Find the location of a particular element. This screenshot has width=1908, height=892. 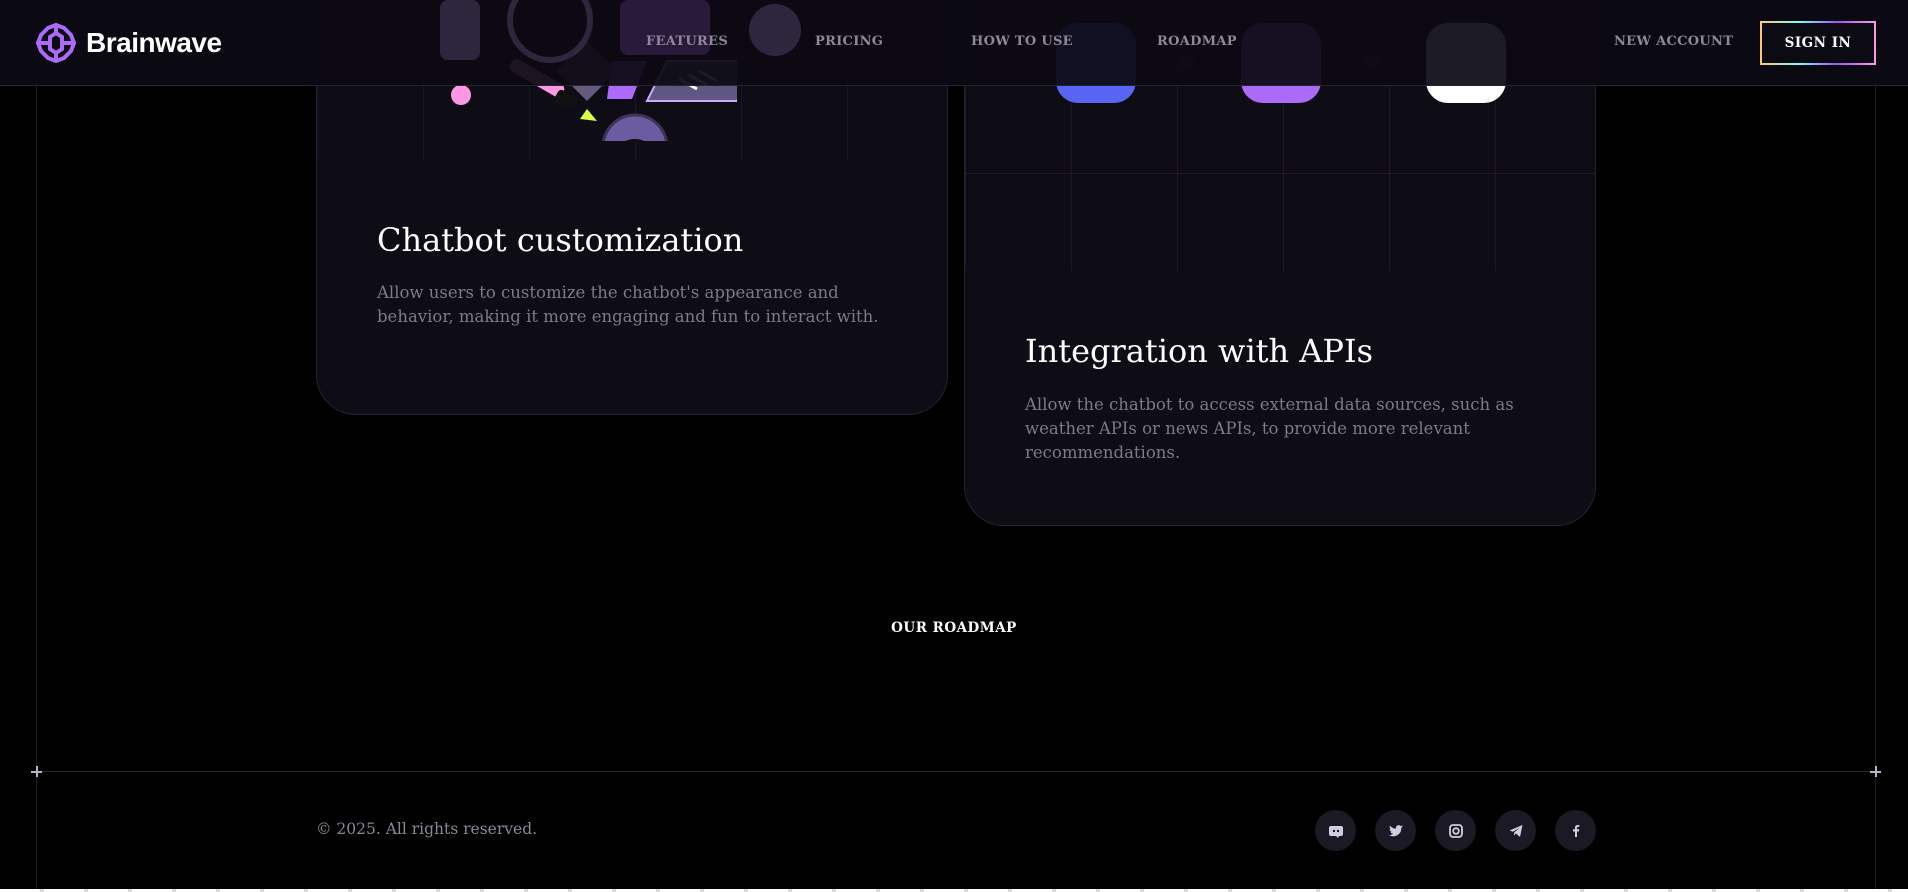

header-background-illustration is located at coordinates (620, 31).